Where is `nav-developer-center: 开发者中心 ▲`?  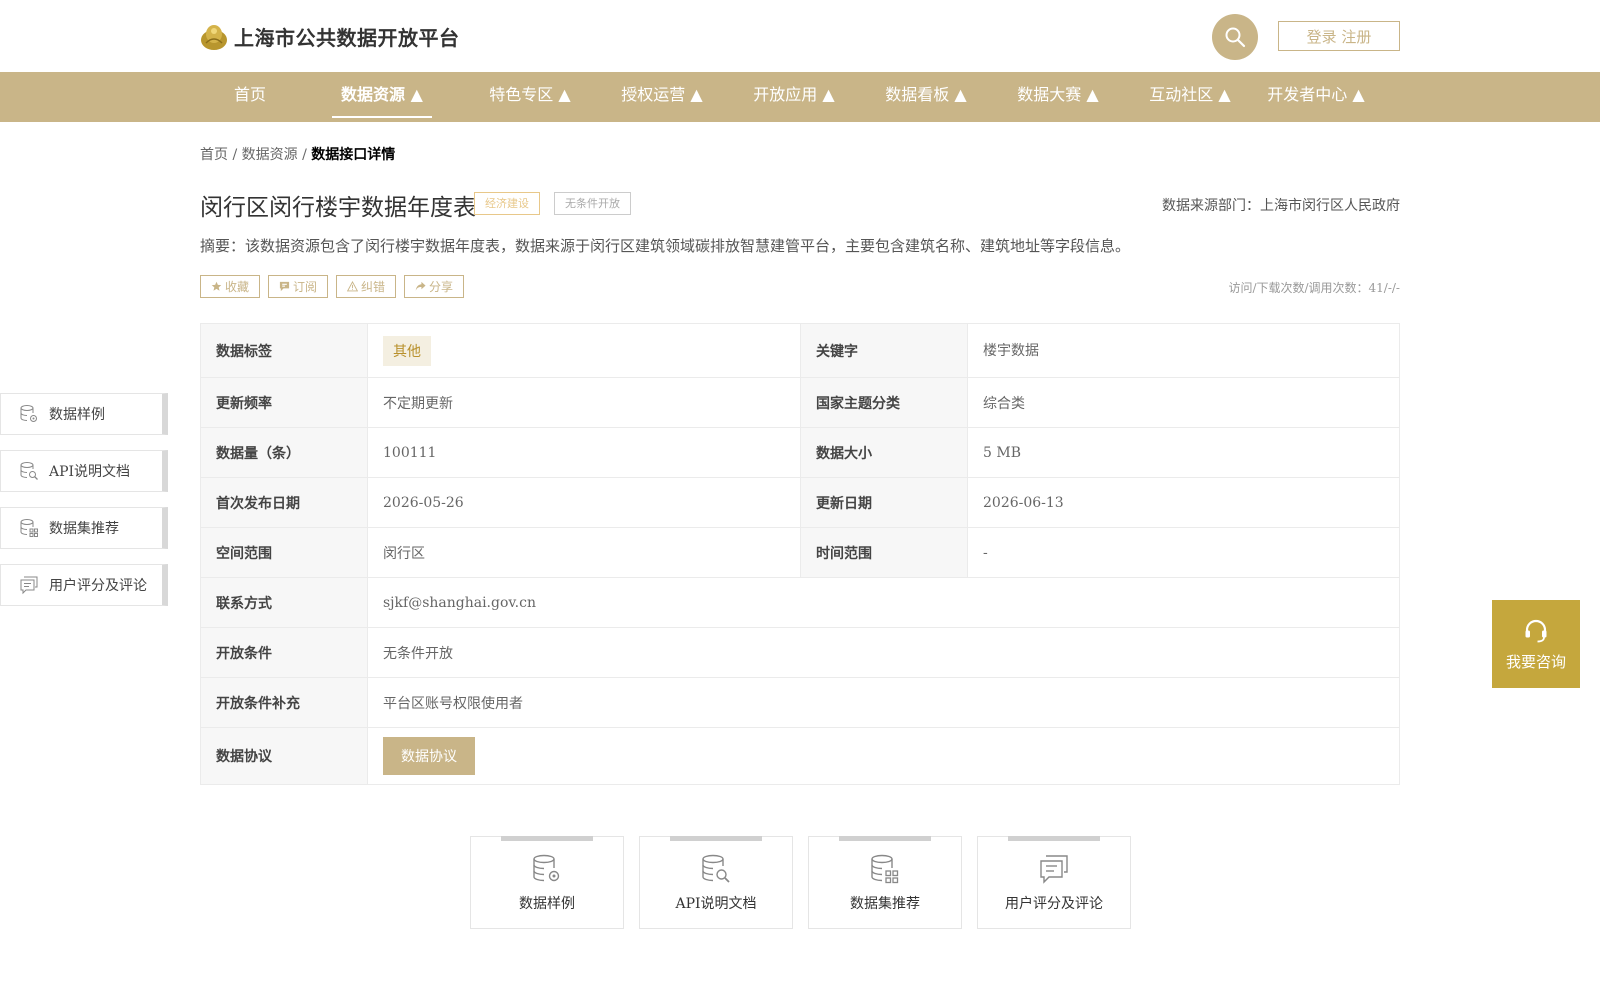
nav-developer-center: 开发者中心 ▲ is located at coordinates (1316, 97).